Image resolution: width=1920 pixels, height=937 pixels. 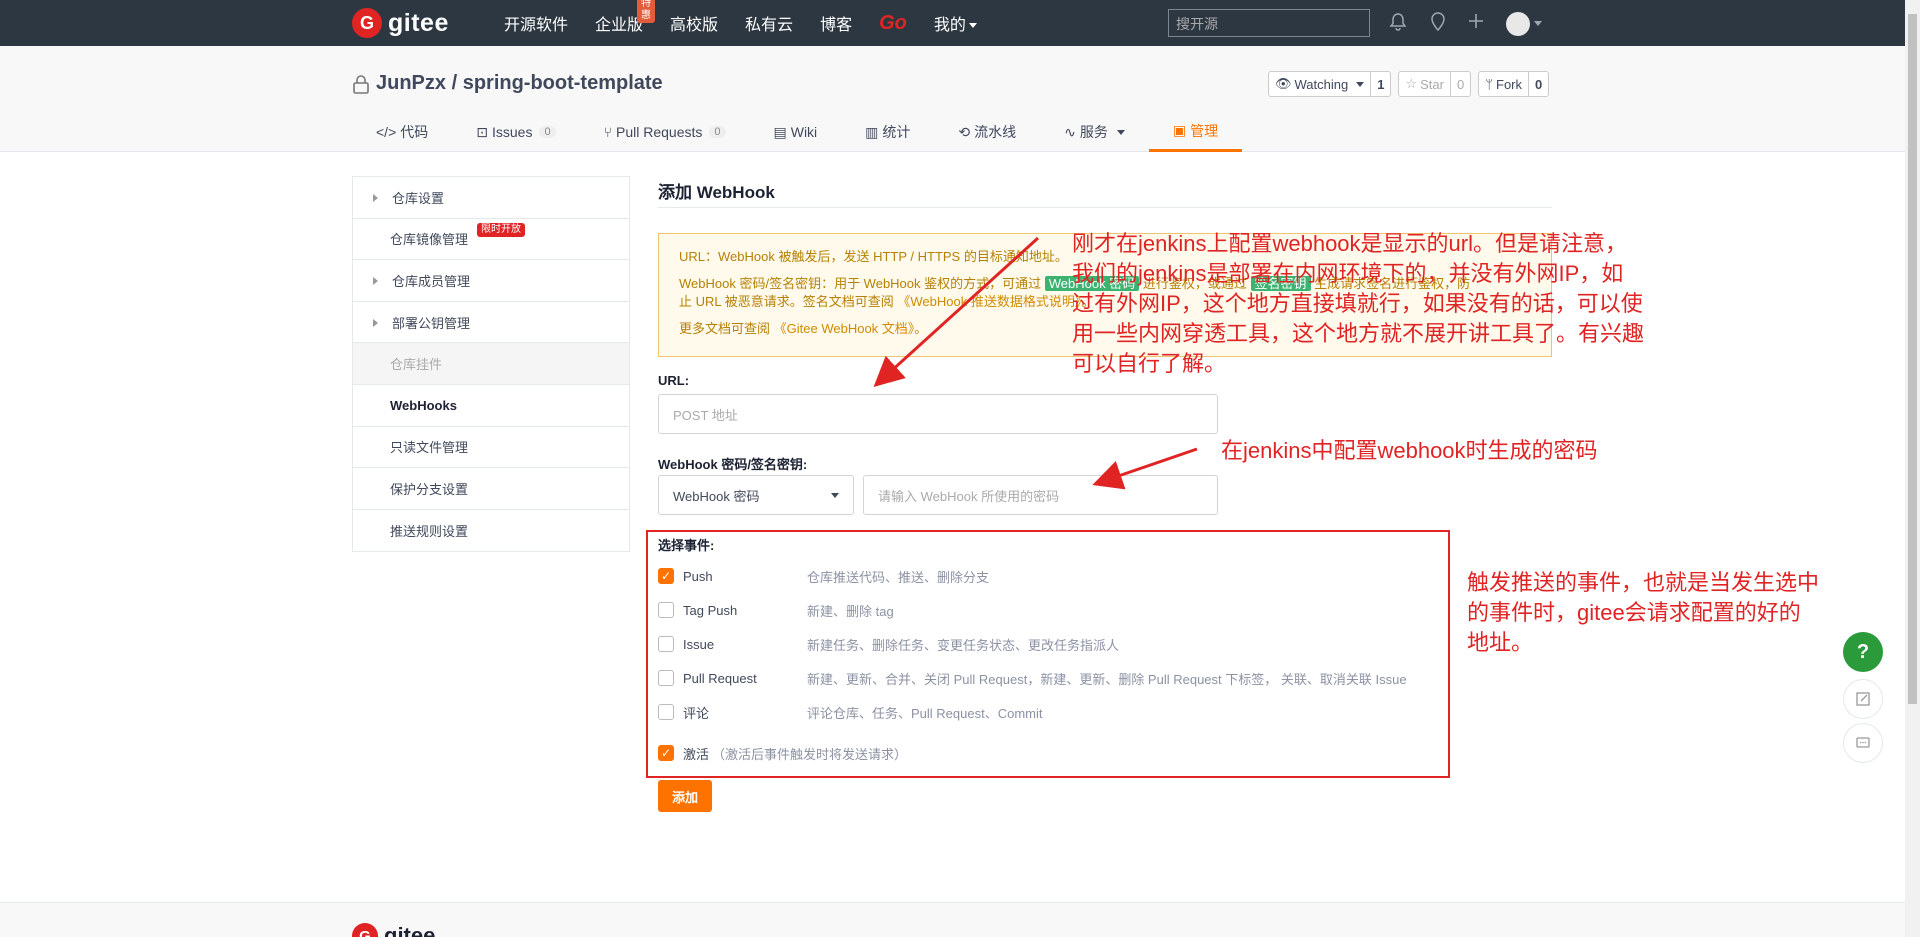 I want to click on annotation-note-secret: 在jenkins中配置webhook时生成的密码, so click(x=1409, y=450).